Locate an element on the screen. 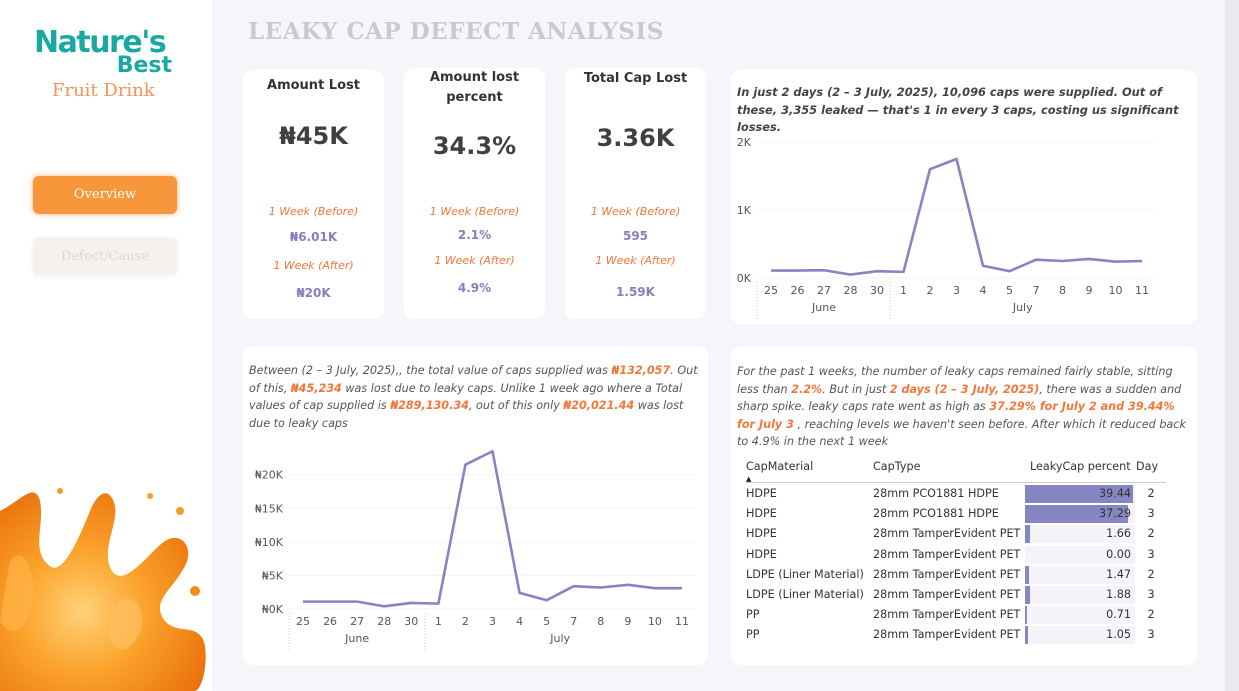  header-leakycap-percent: LeakyCap percent is located at coordinates (1080, 467).